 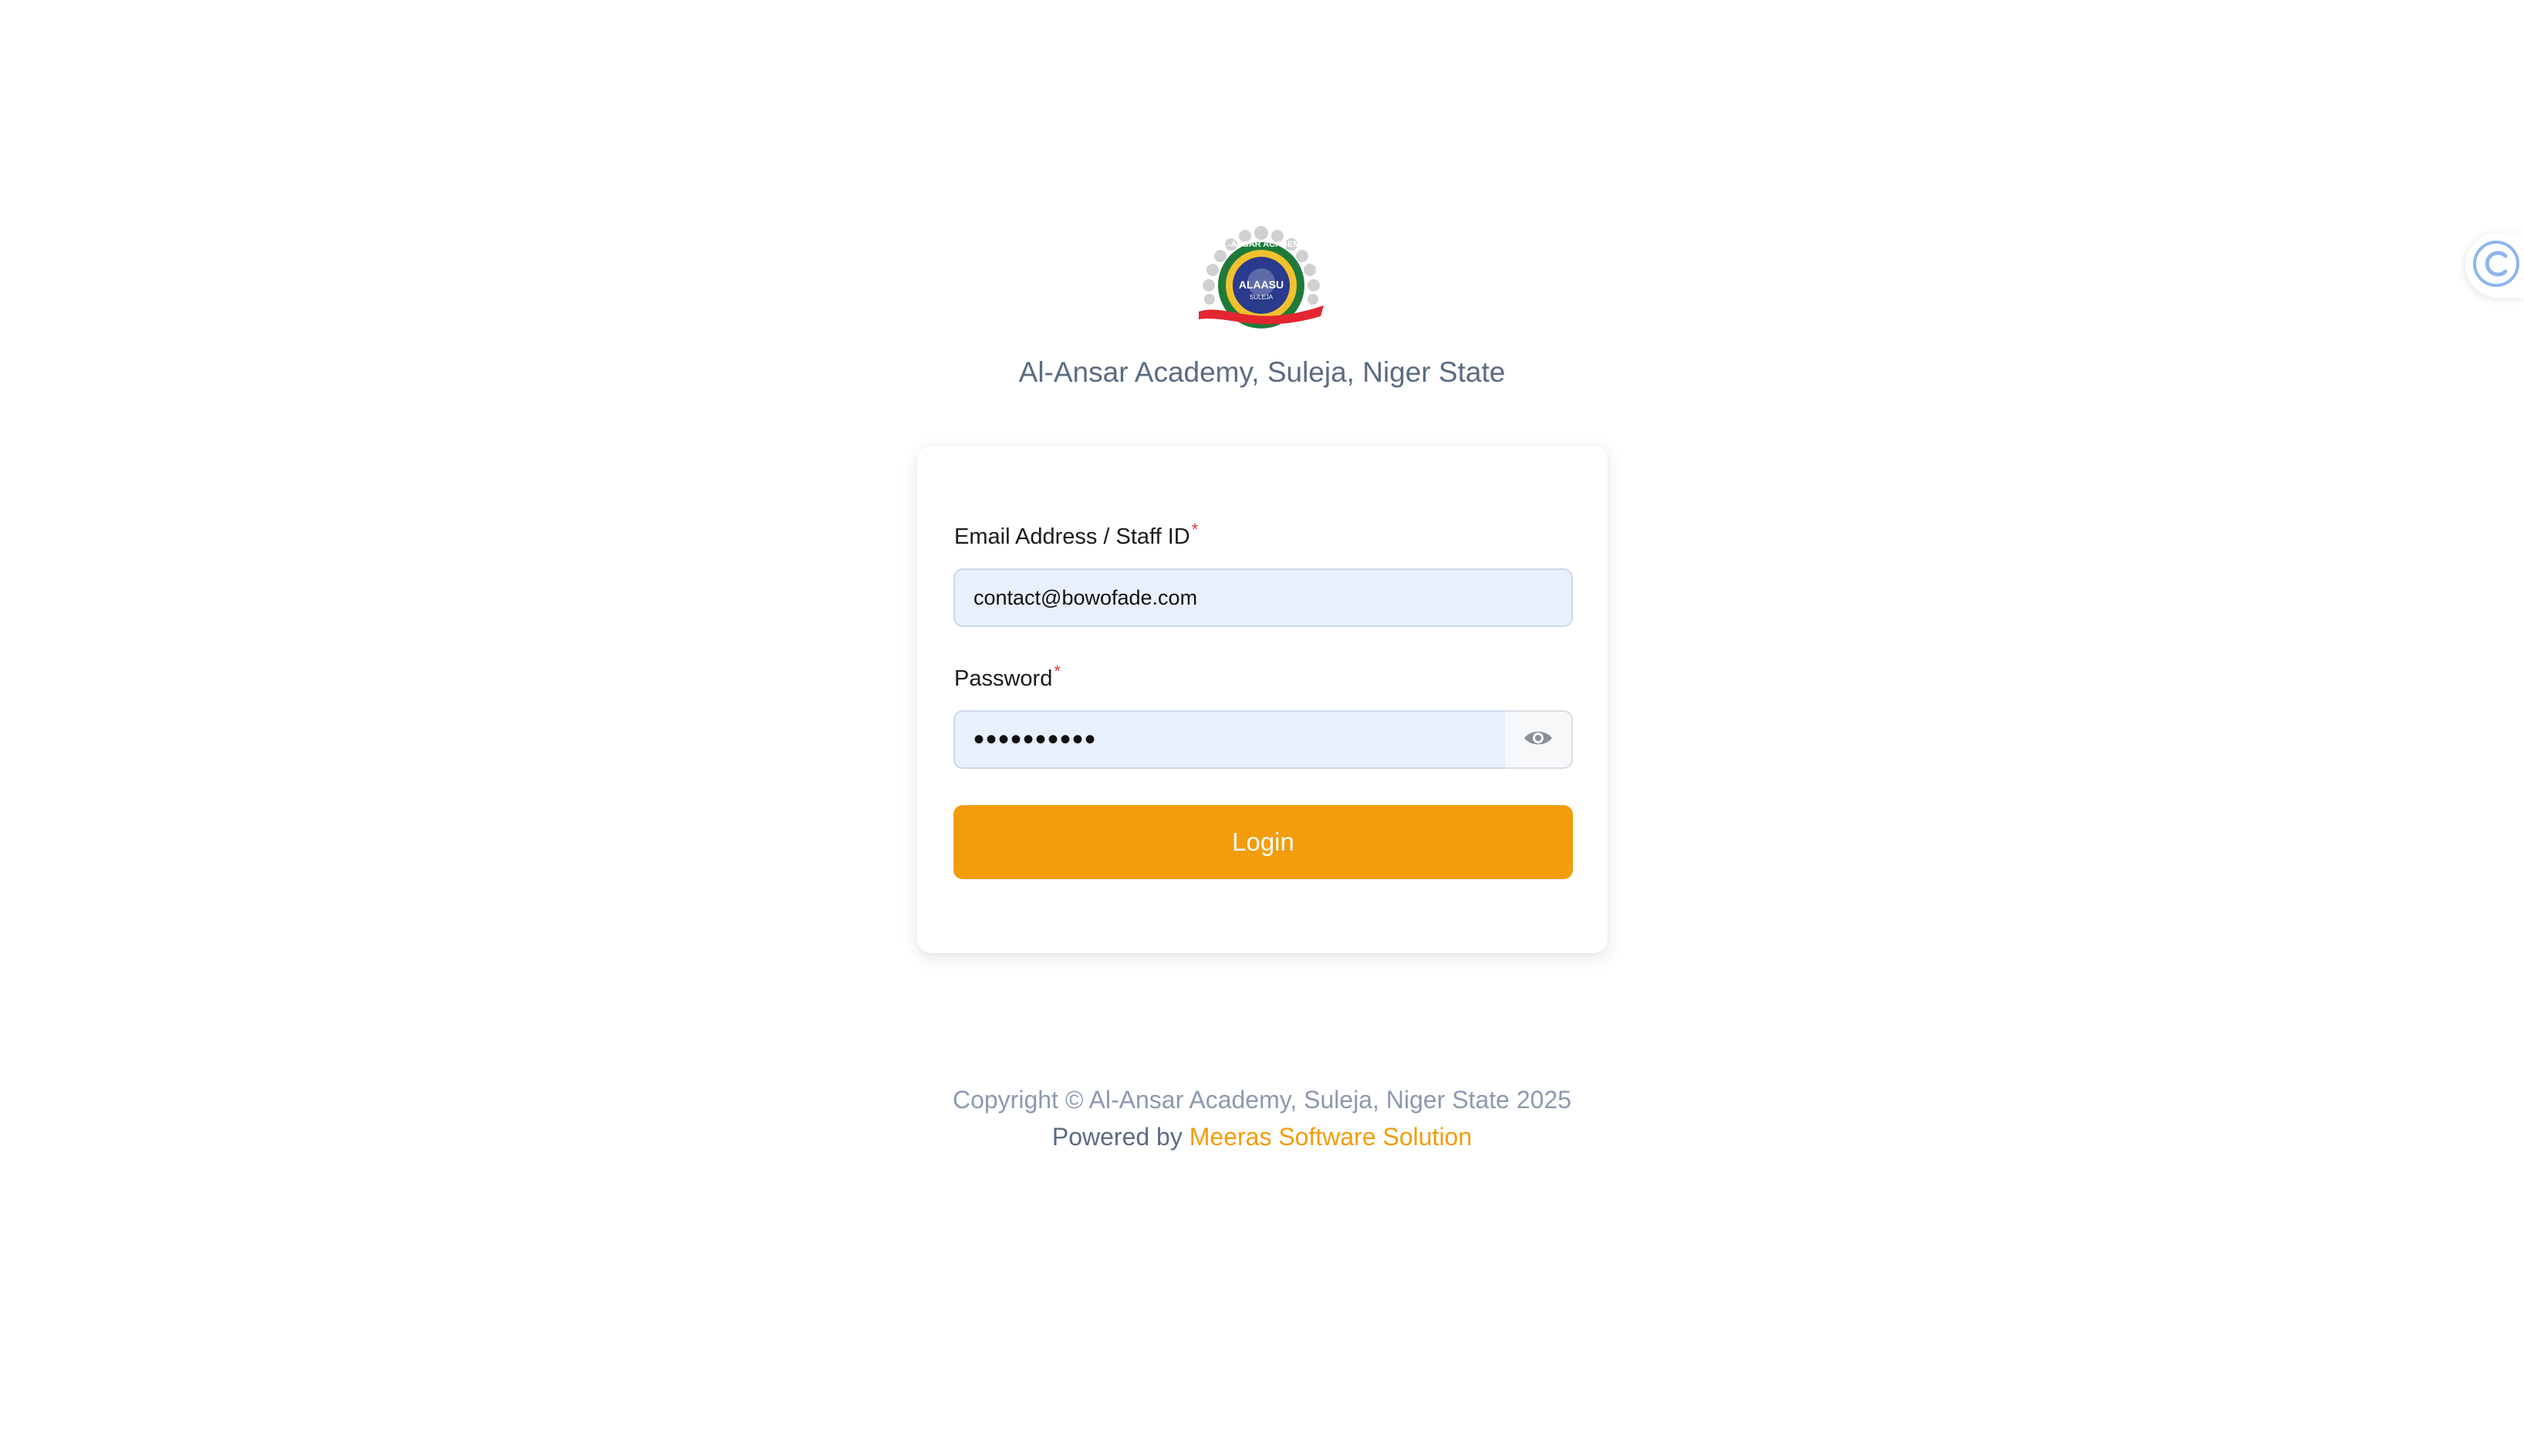 I want to click on password-input, so click(x=1229, y=740).